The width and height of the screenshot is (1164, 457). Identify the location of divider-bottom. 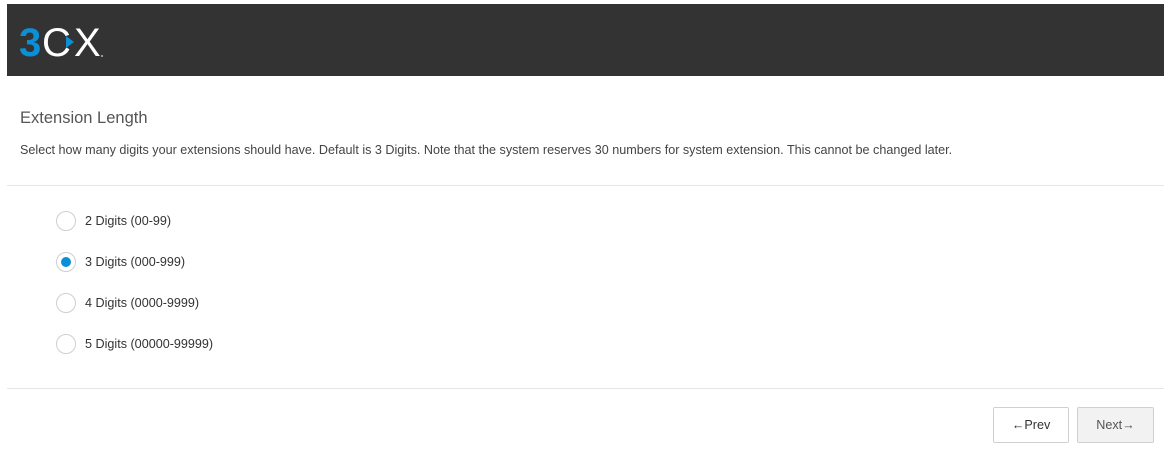
(585, 388).